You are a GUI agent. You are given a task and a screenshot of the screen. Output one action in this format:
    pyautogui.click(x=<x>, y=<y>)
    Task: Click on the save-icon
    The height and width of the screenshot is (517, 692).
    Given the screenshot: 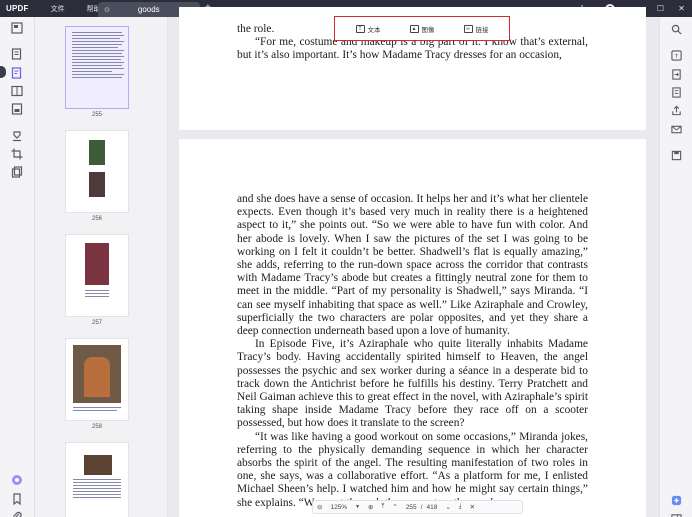 What is the action you would take?
    pyautogui.click(x=677, y=154)
    